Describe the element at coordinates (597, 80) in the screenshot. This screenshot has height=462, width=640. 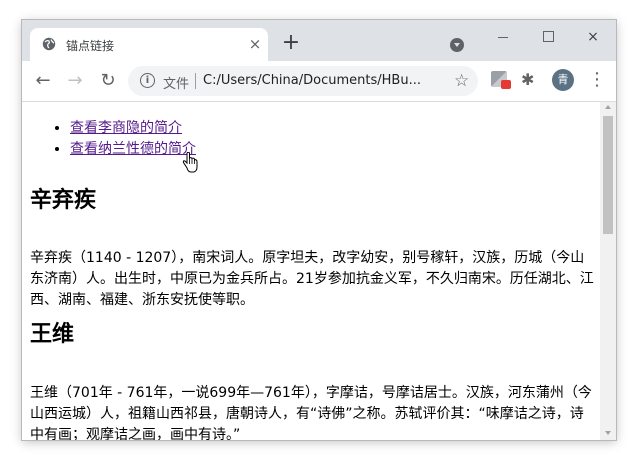
I see `menu-icon: ⋮` at that location.